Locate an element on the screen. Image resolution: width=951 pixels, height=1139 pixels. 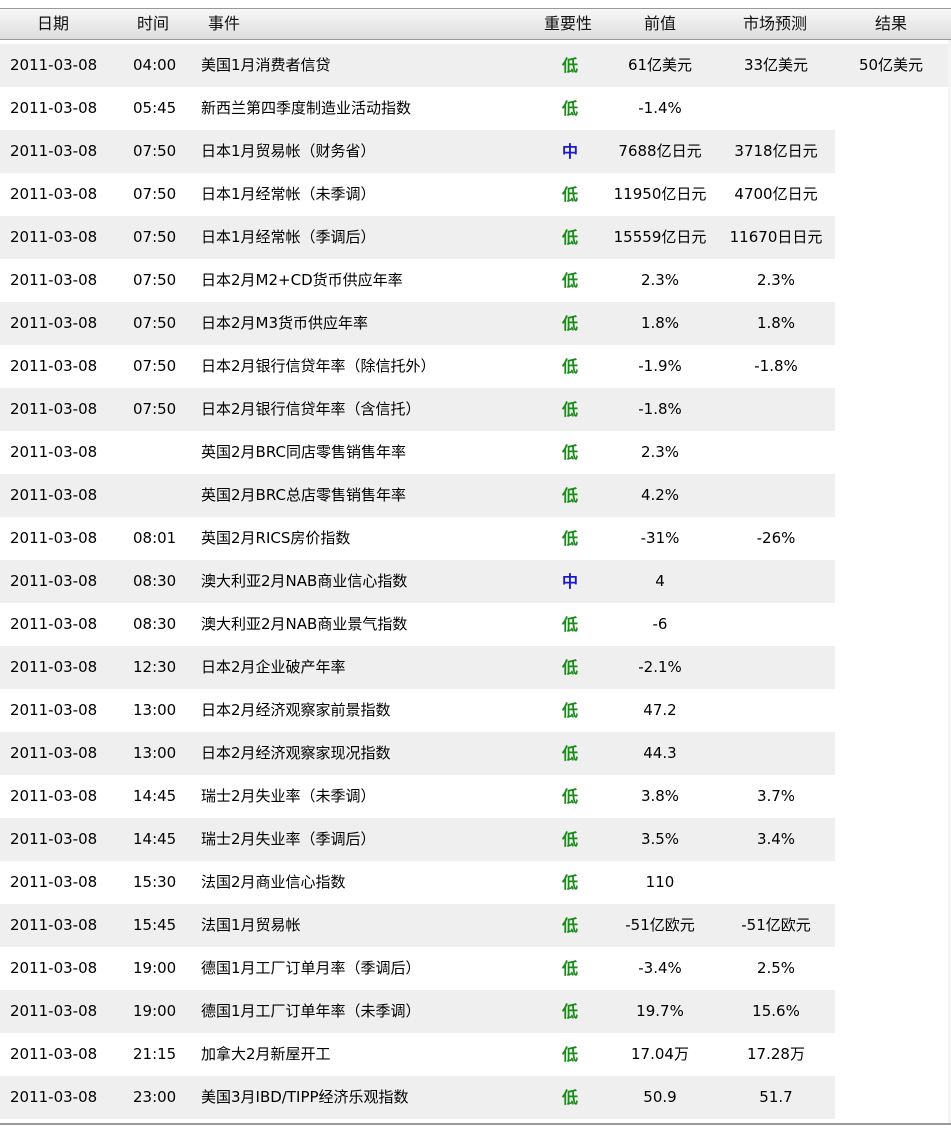
table-row: 2011-03-08 14:45 瑞士2月失业率（季调后） 低 3.5% 3.4% is located at coordinates (475, 839).